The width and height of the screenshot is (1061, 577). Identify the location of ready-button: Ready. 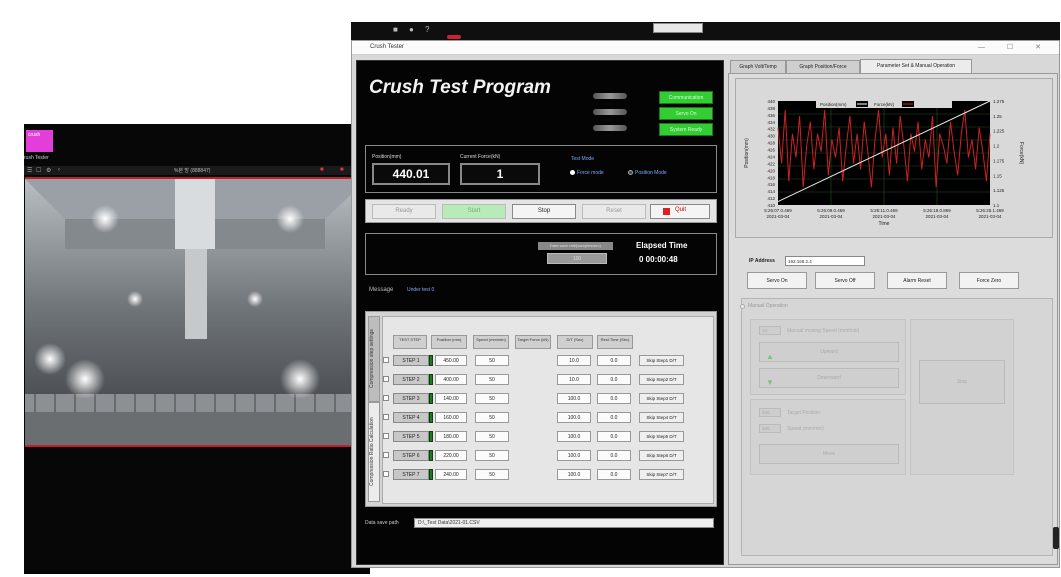
(404, 211).